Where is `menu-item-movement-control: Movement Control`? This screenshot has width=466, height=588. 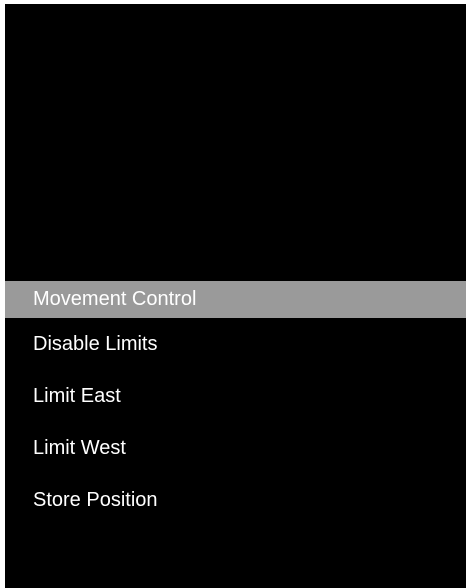
menu-item-movement-control: Movement Control is located at coordinates (235, 299).